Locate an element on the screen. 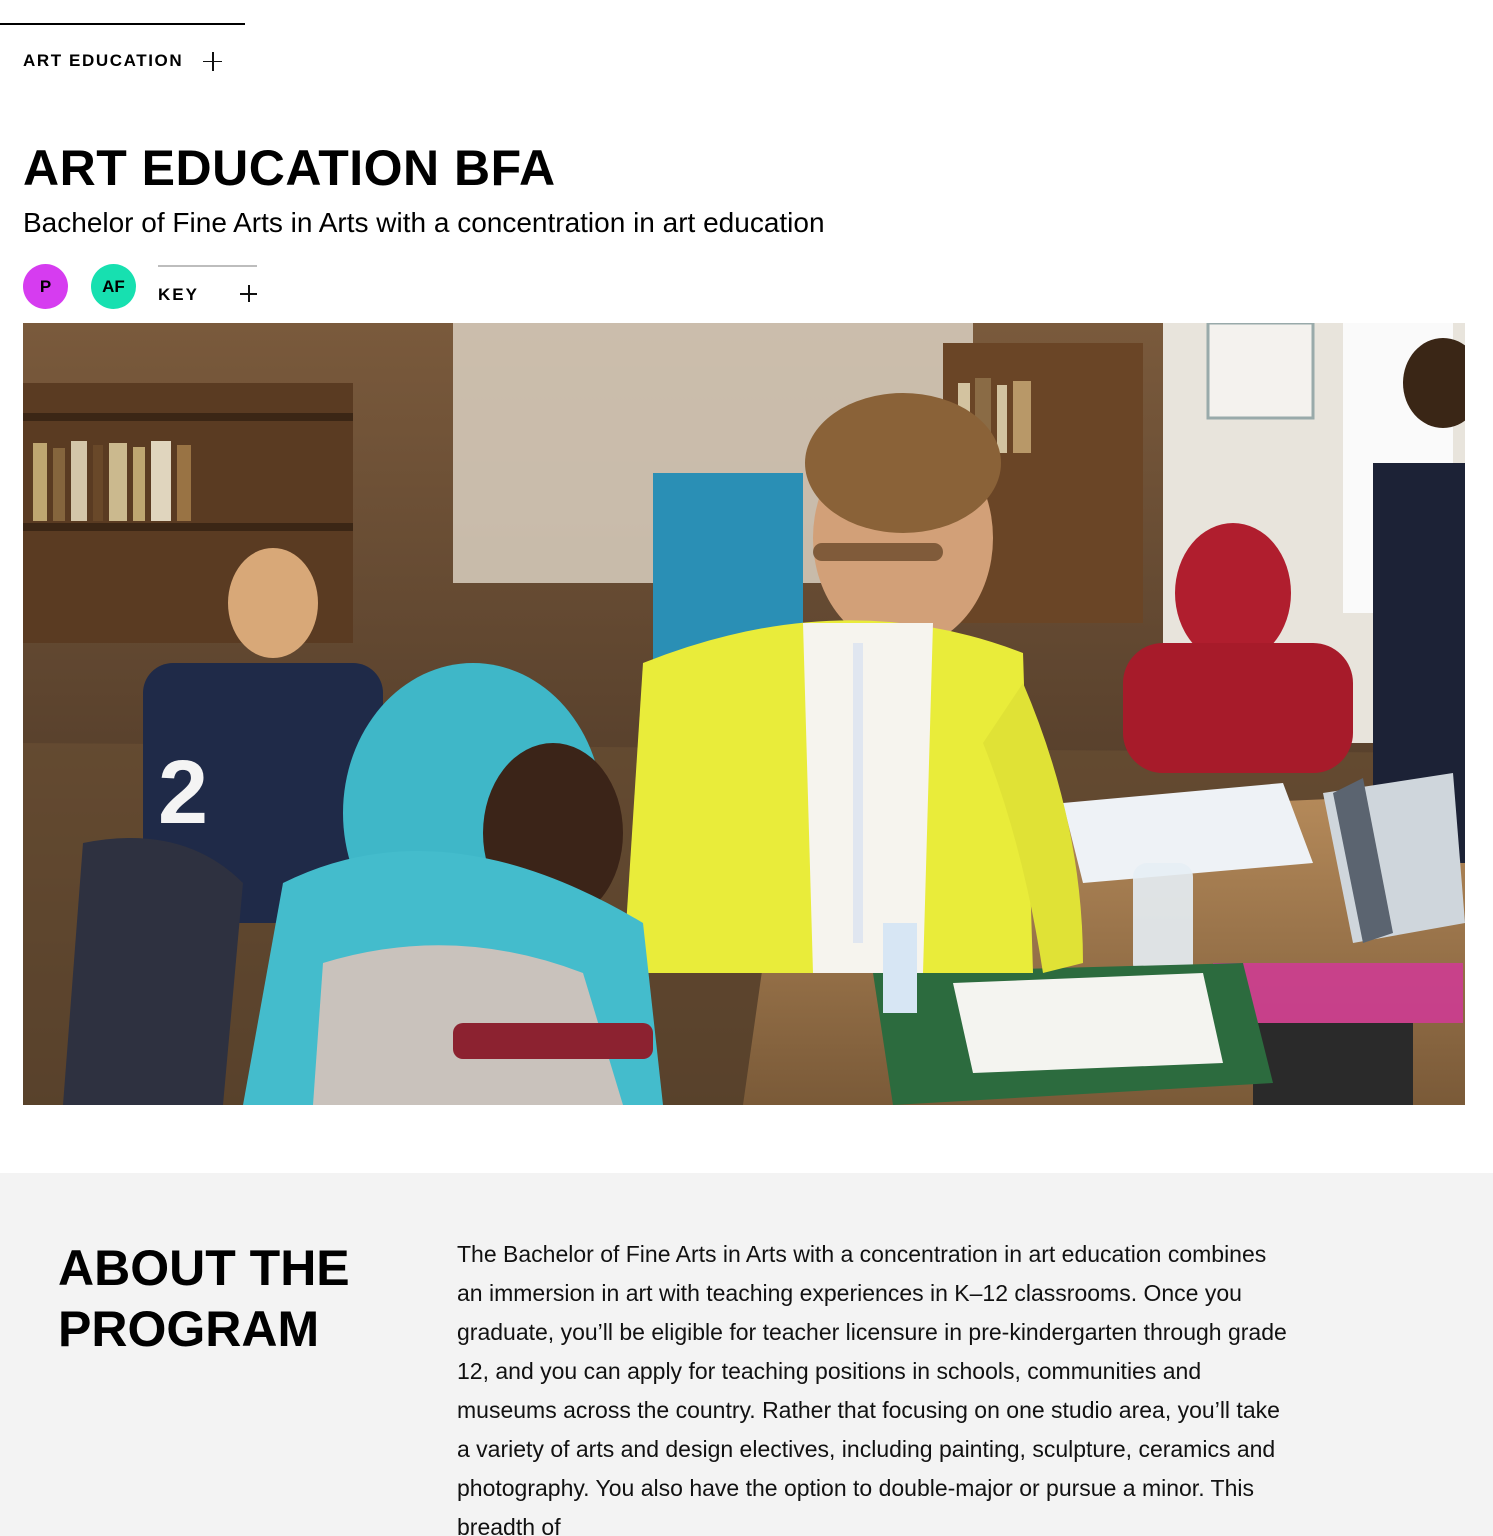 The width and height of the screenshot is (1493, 1536). program-badge-p: P is located at coordinates (45, 286).